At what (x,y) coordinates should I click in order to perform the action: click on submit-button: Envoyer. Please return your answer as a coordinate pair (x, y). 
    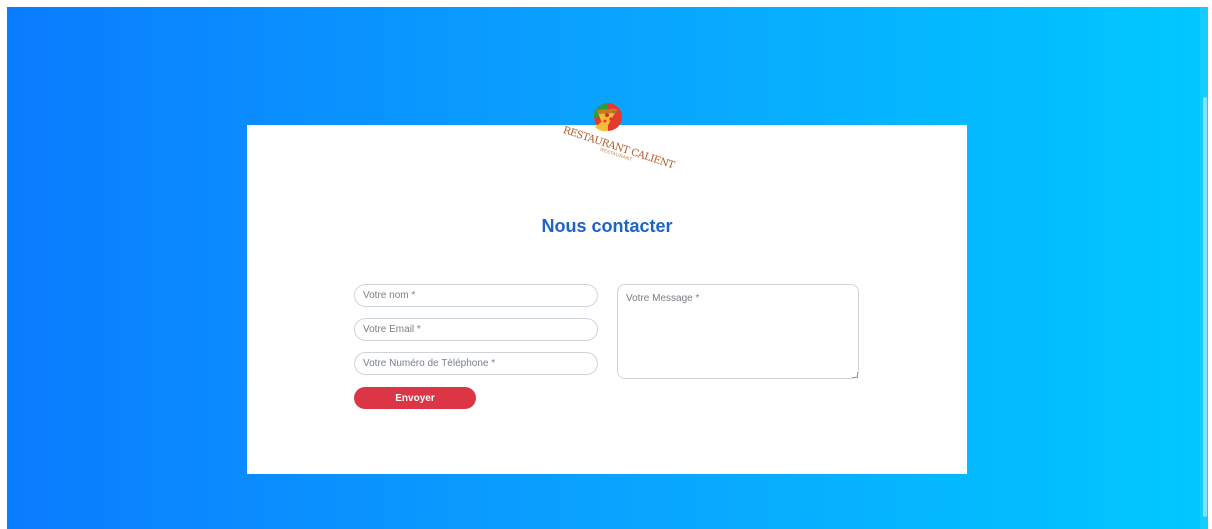
    Looking at the image, I should click on (415, 398).